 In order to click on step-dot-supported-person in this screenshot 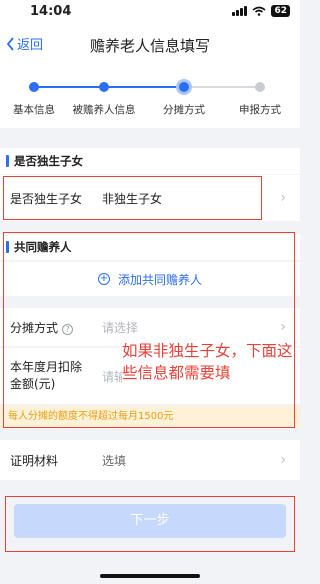, I will do `click(104, 87)`.